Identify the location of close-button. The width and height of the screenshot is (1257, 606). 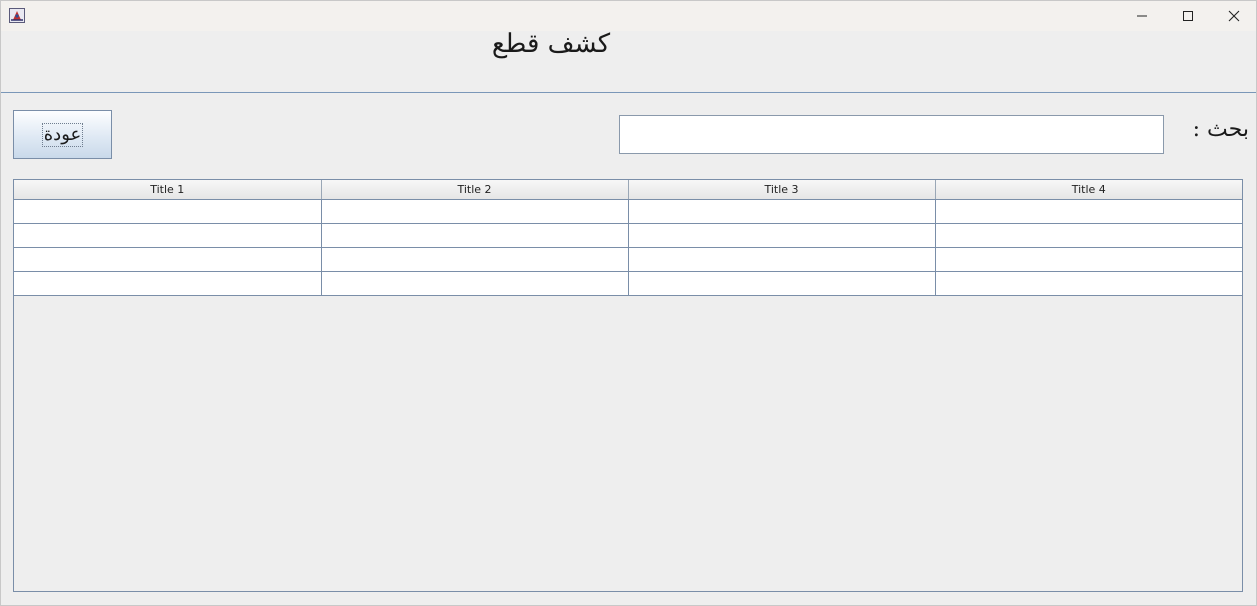
(1233, 16).